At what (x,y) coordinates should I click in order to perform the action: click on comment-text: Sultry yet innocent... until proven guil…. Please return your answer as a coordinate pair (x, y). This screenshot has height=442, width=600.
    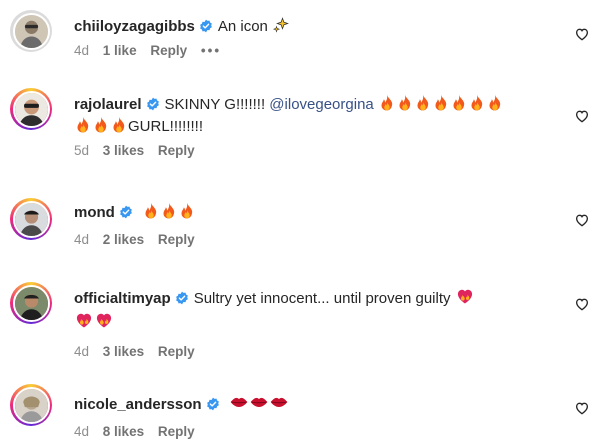
    Looking at the image, I should click on (322, 298).